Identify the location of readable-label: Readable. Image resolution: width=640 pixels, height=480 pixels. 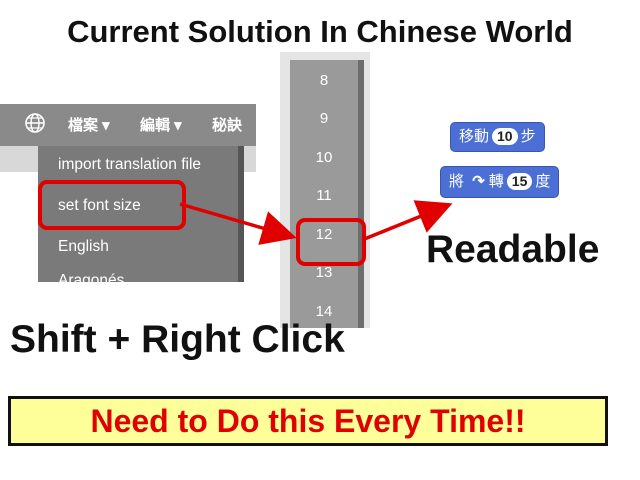
(513, 249).